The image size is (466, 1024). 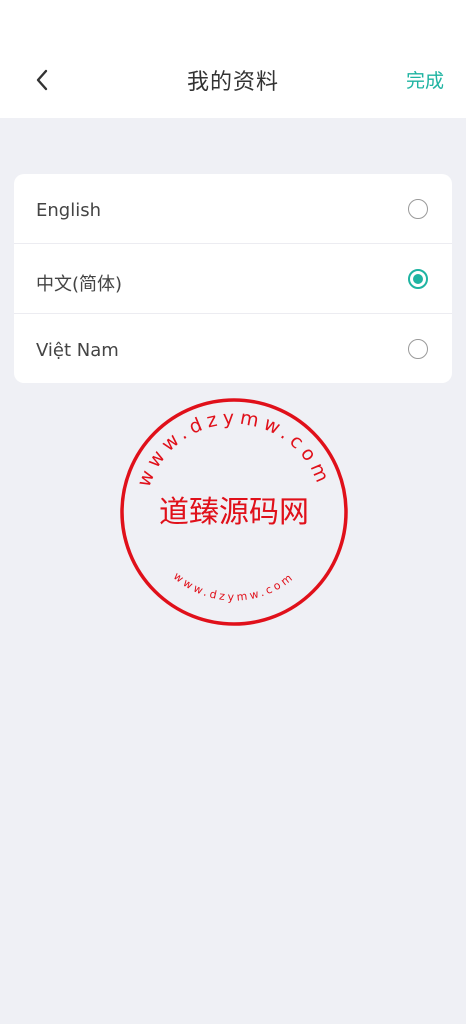 What do you see at coordinates (418, 279) in the screenshot?
I see `radio-button-selected` at bounding box center [418, 279].